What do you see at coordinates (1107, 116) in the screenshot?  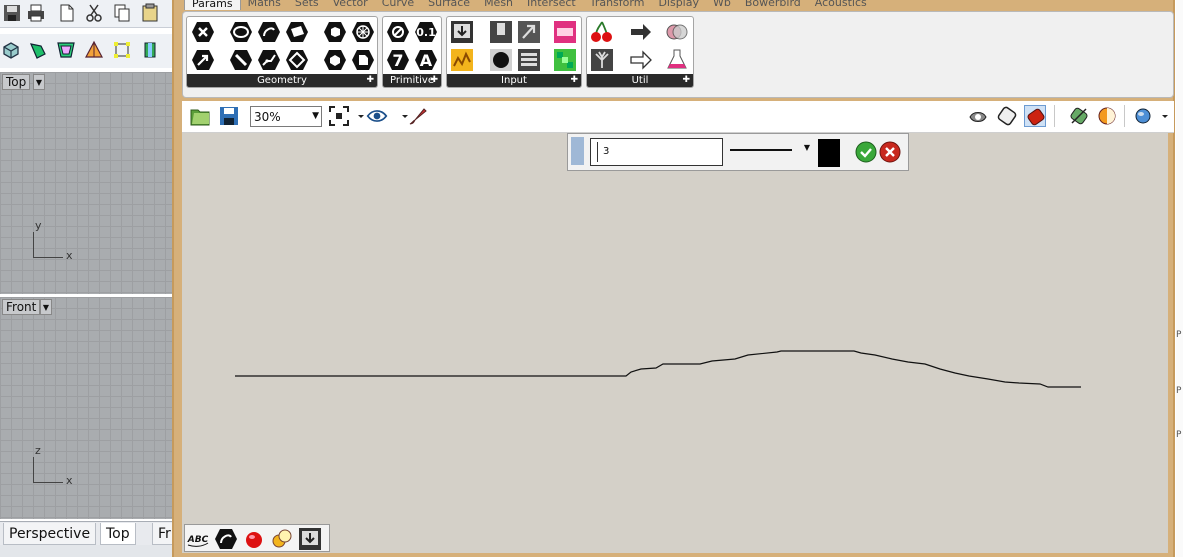 I see `material-icon` at bounding box center [1107, 116].